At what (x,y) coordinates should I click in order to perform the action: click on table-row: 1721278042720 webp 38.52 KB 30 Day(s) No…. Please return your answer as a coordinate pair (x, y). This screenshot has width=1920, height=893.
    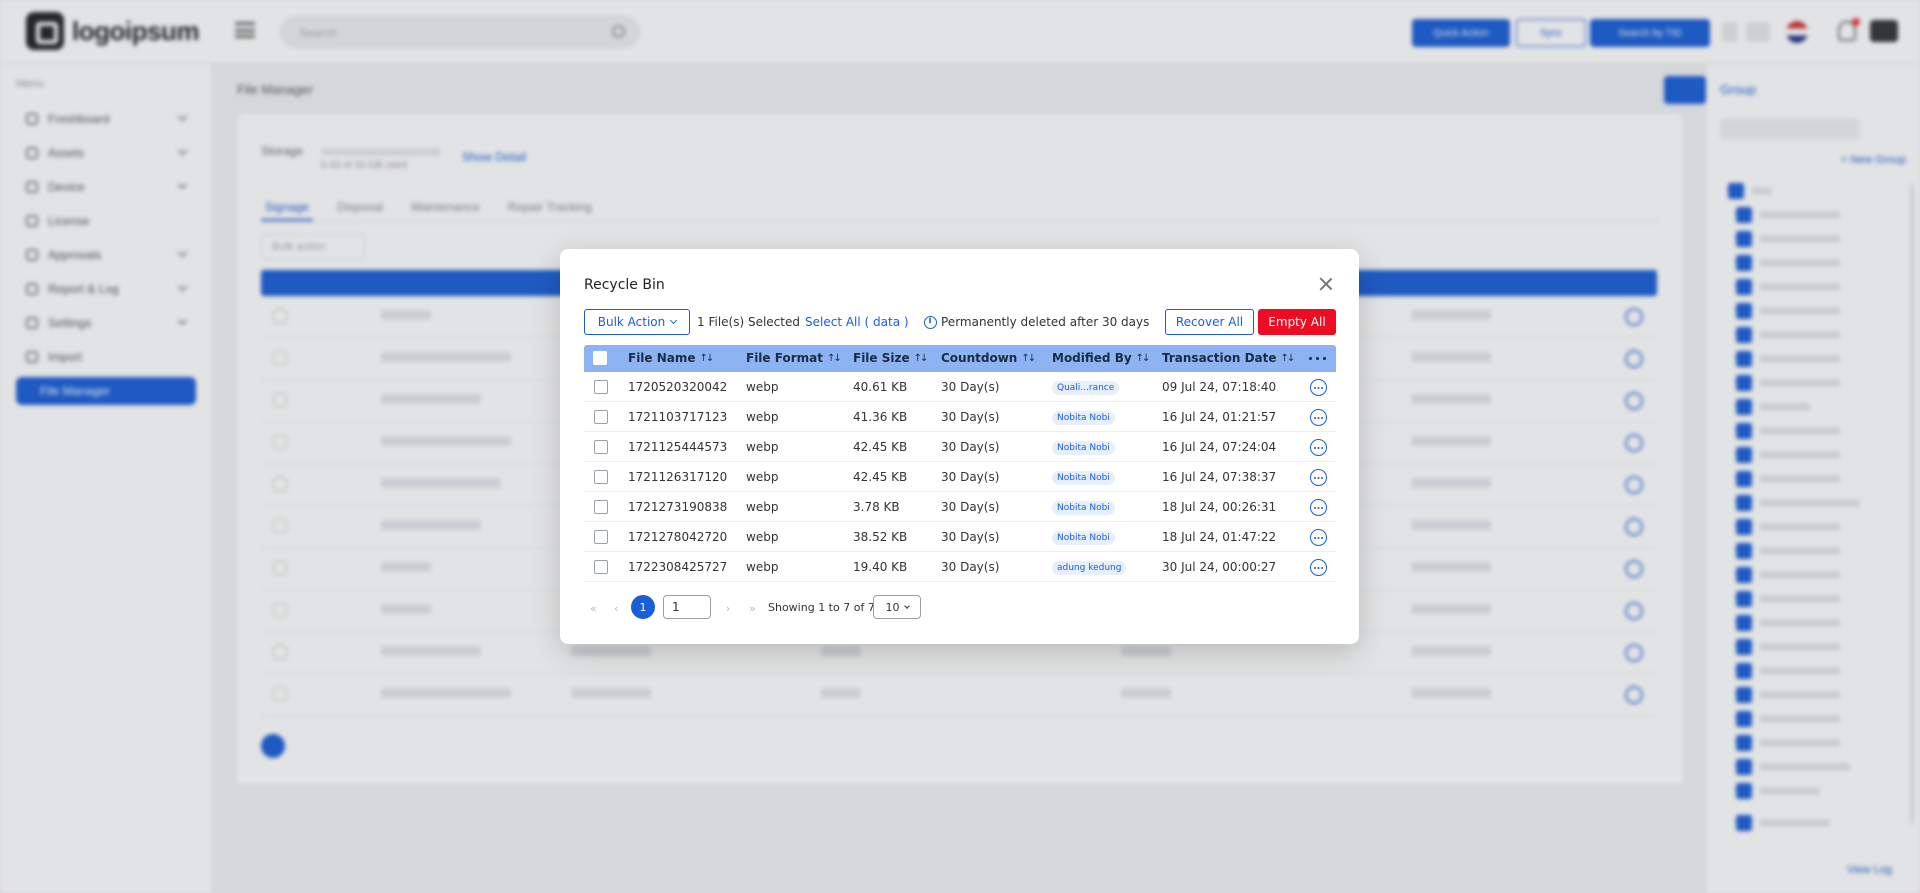
    Looking at the image, I should click on (960, 537).